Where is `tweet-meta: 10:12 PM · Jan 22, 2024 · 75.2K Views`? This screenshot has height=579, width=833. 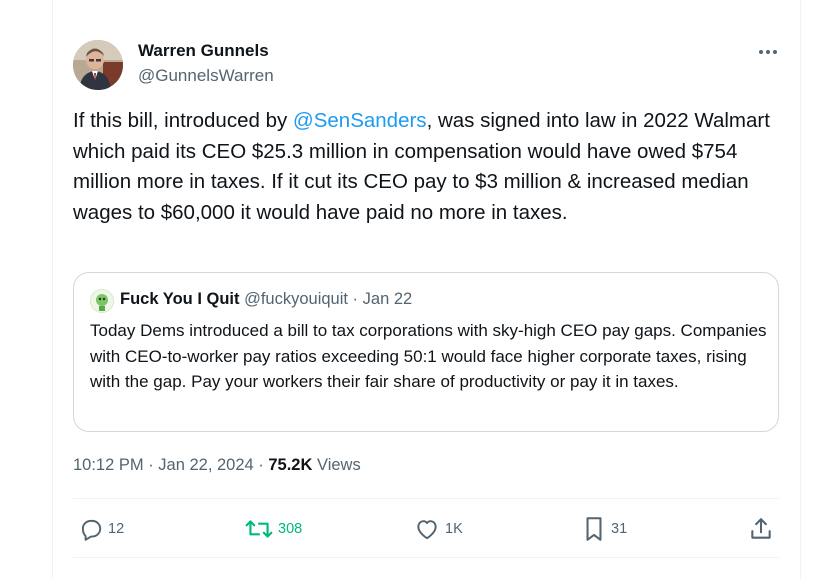 tweet-meta: 10:12 PM · Jan 22, 2024 · 75.2K Views is located at coordinates (217, 465).